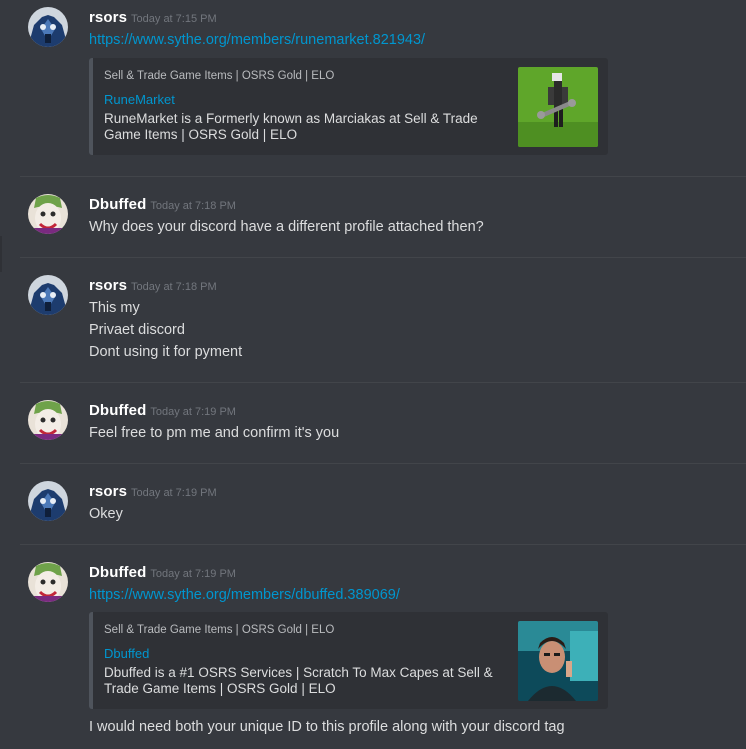  What do you see at coordinates (137, 330) in the screenshot?
I see `message-text: Privaet discord` at bounding box center [137, 330].